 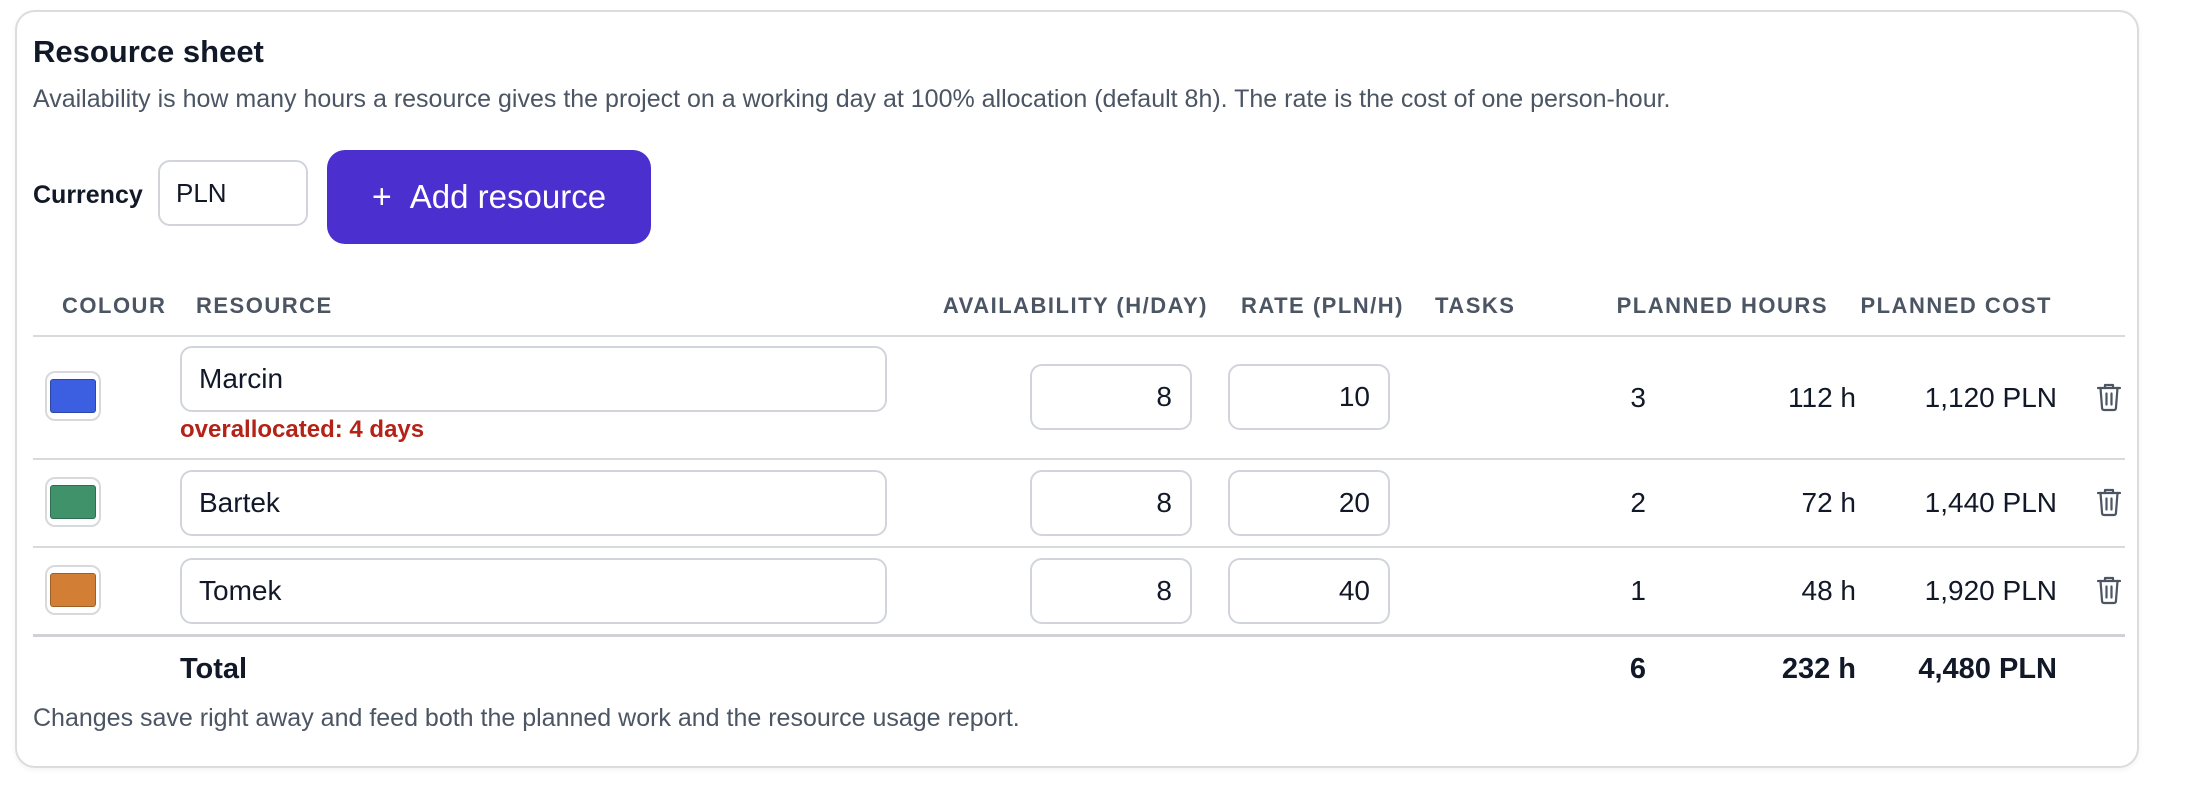 What do you see at coordinates (1822, 397) in the screenshot?
I see `planned-hours: 112 h` at bounding box center [1822, 397].